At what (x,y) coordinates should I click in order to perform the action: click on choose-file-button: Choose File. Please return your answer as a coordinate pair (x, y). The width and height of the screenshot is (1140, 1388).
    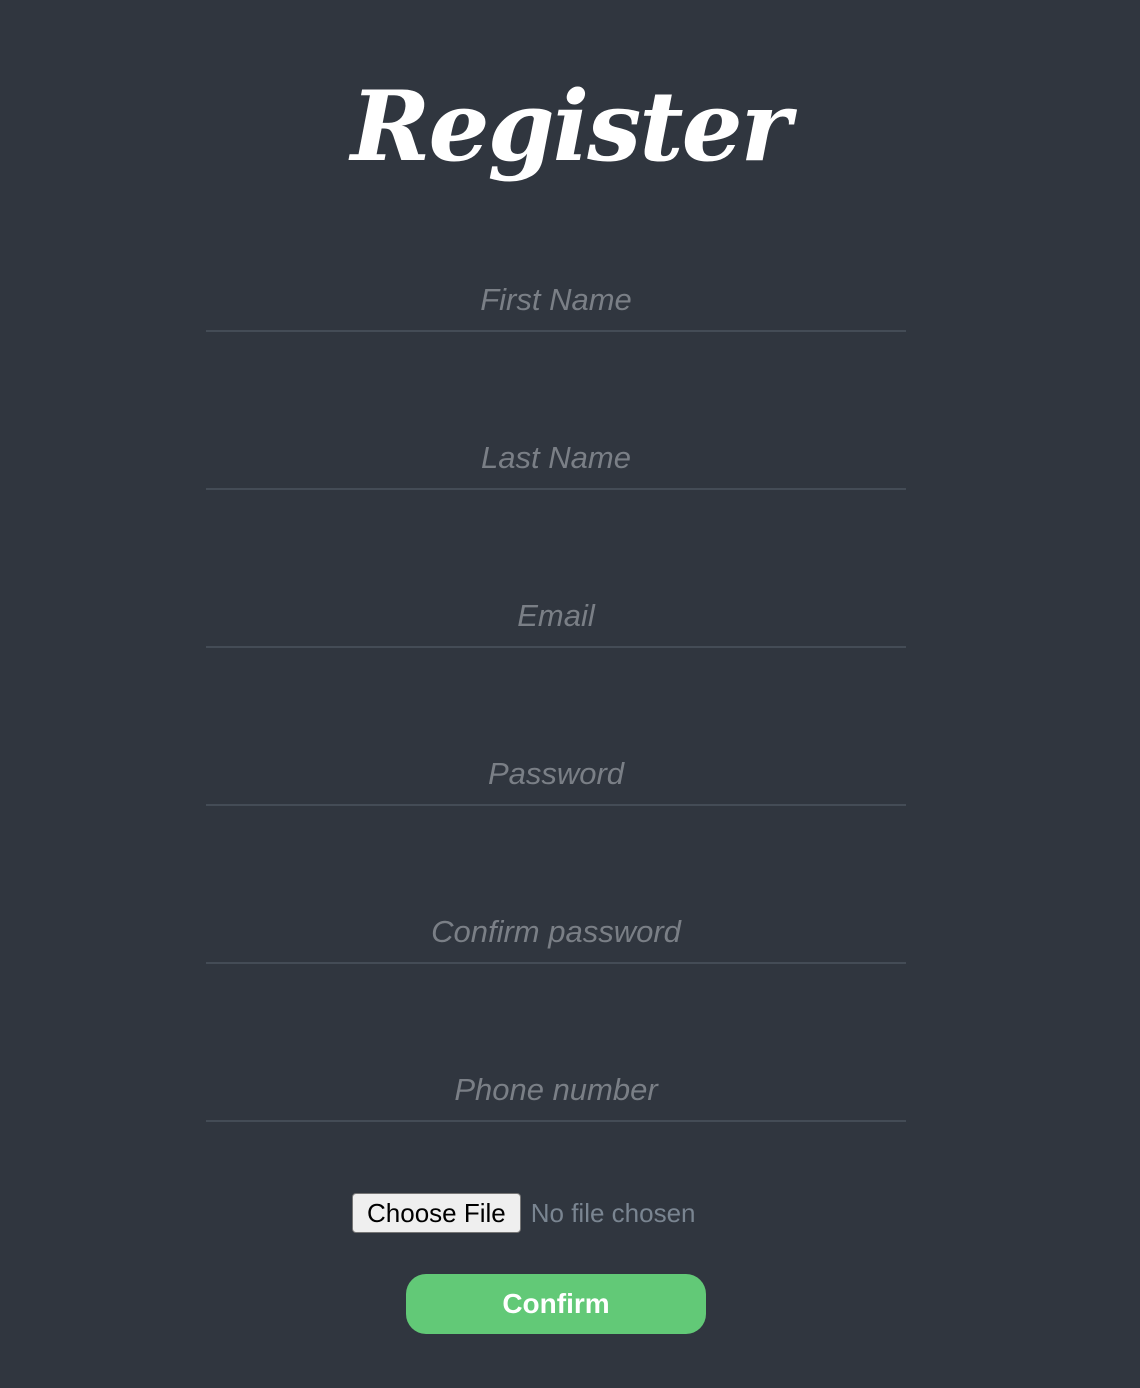
    Looking at the image, I should click on (436, 1213).